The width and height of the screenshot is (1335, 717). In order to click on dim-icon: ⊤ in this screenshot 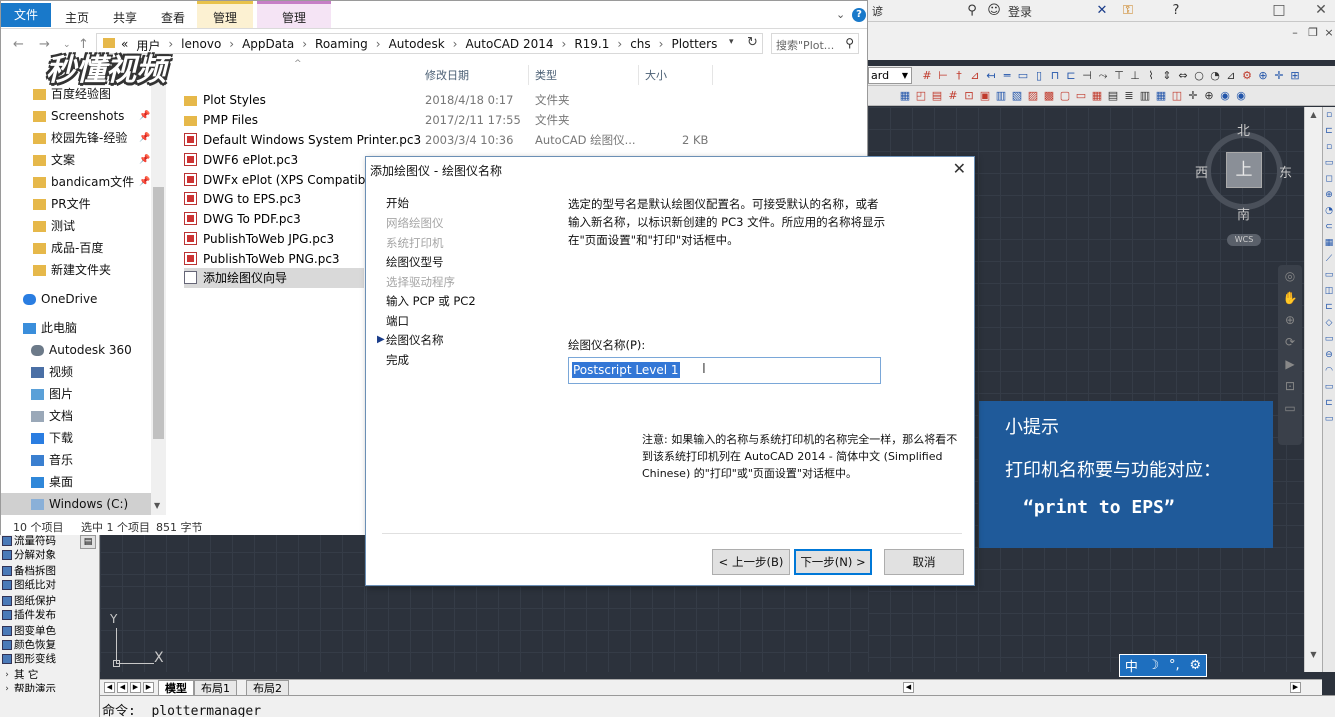, I will do `click(1119, 75)`.